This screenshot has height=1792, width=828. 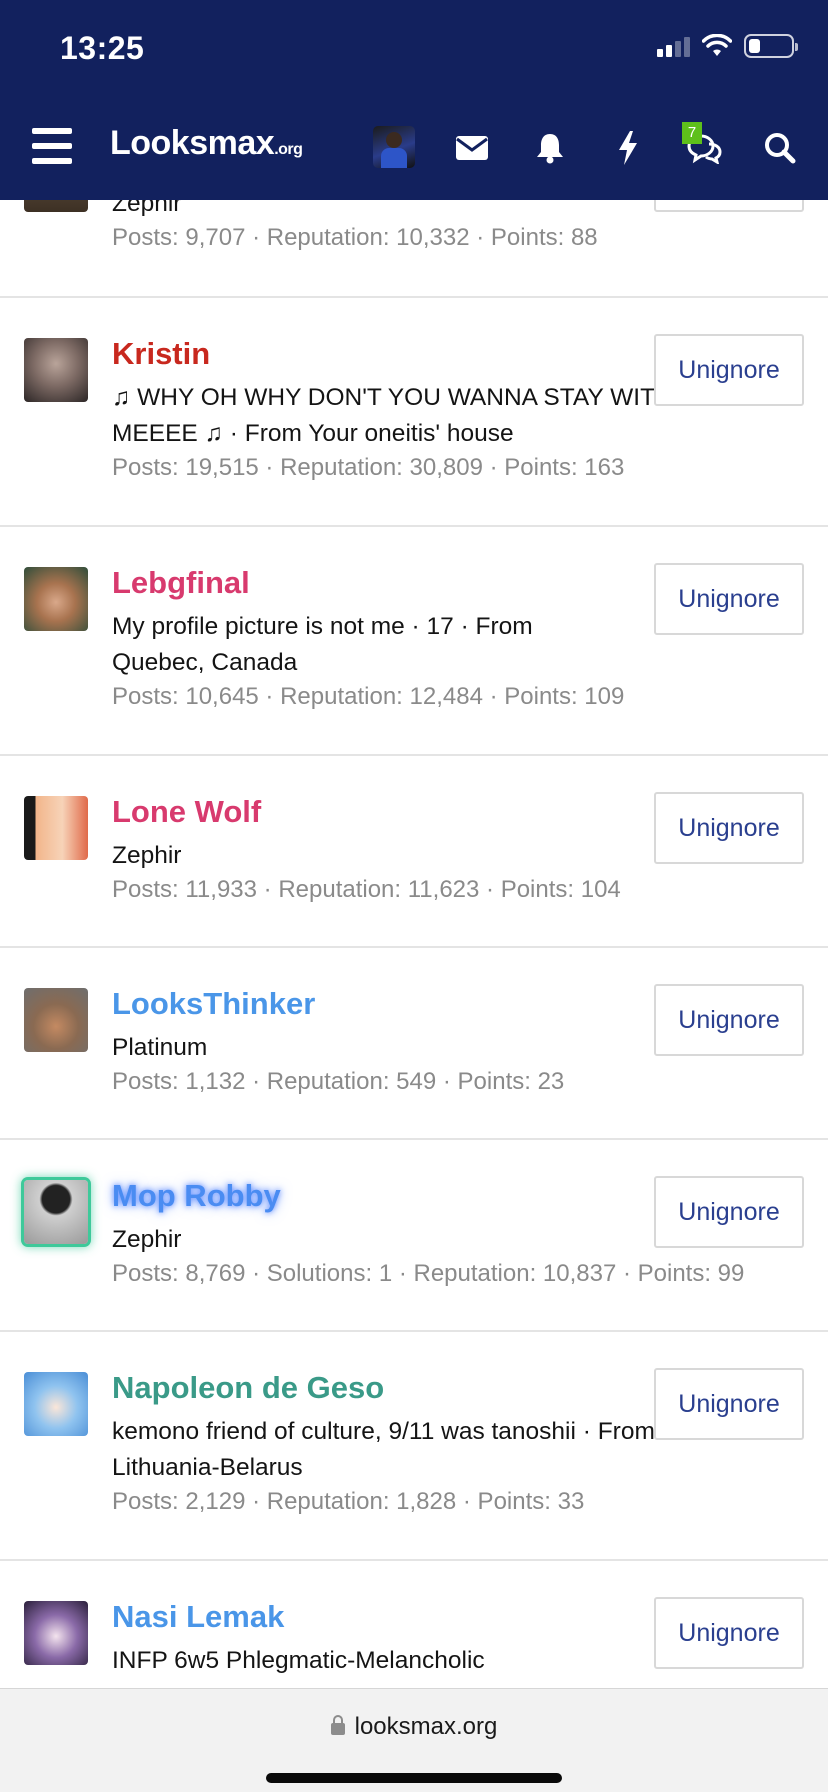 I want to click on member-name: LooksThinker, so click(x=213, y=1004).